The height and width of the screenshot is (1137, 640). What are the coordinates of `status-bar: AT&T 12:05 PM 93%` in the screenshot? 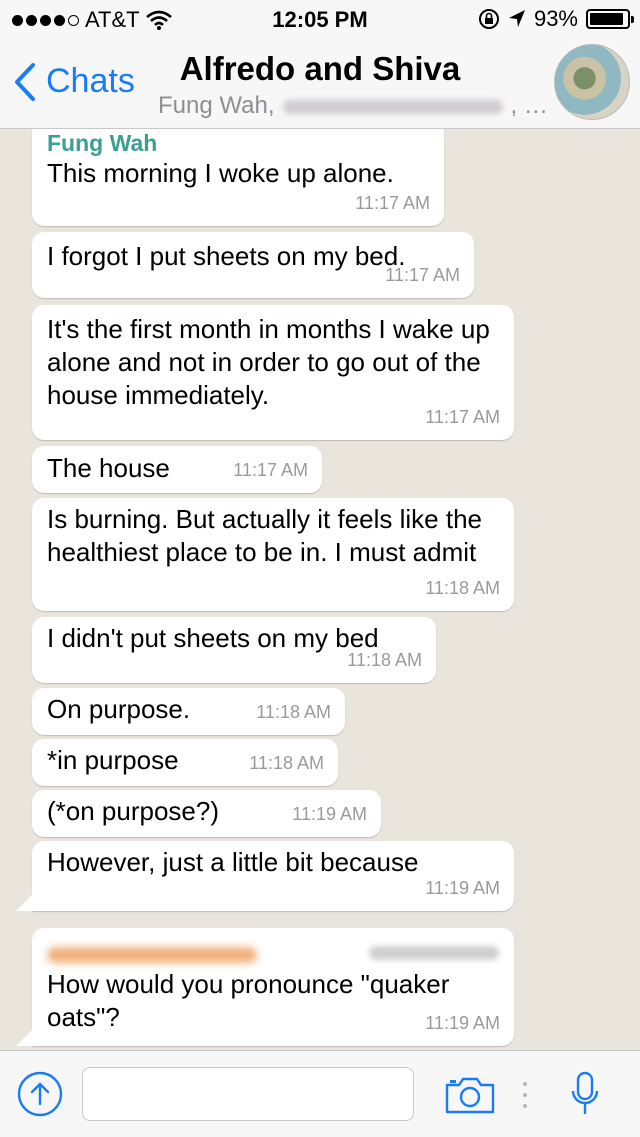 It's located at (320, 20).